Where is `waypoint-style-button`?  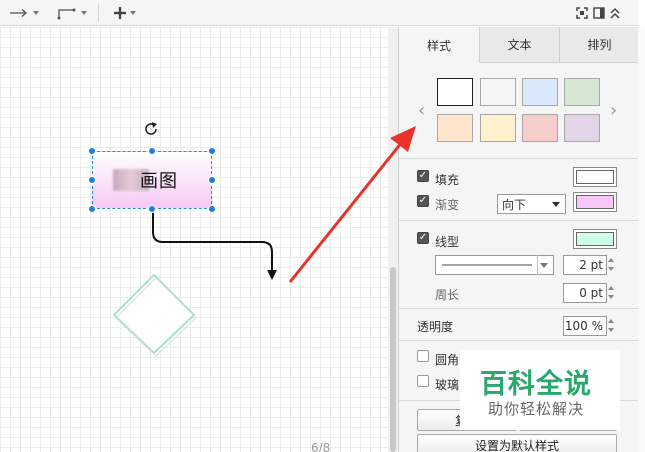 waypoint-style-button is located at coordinates (71, 13).